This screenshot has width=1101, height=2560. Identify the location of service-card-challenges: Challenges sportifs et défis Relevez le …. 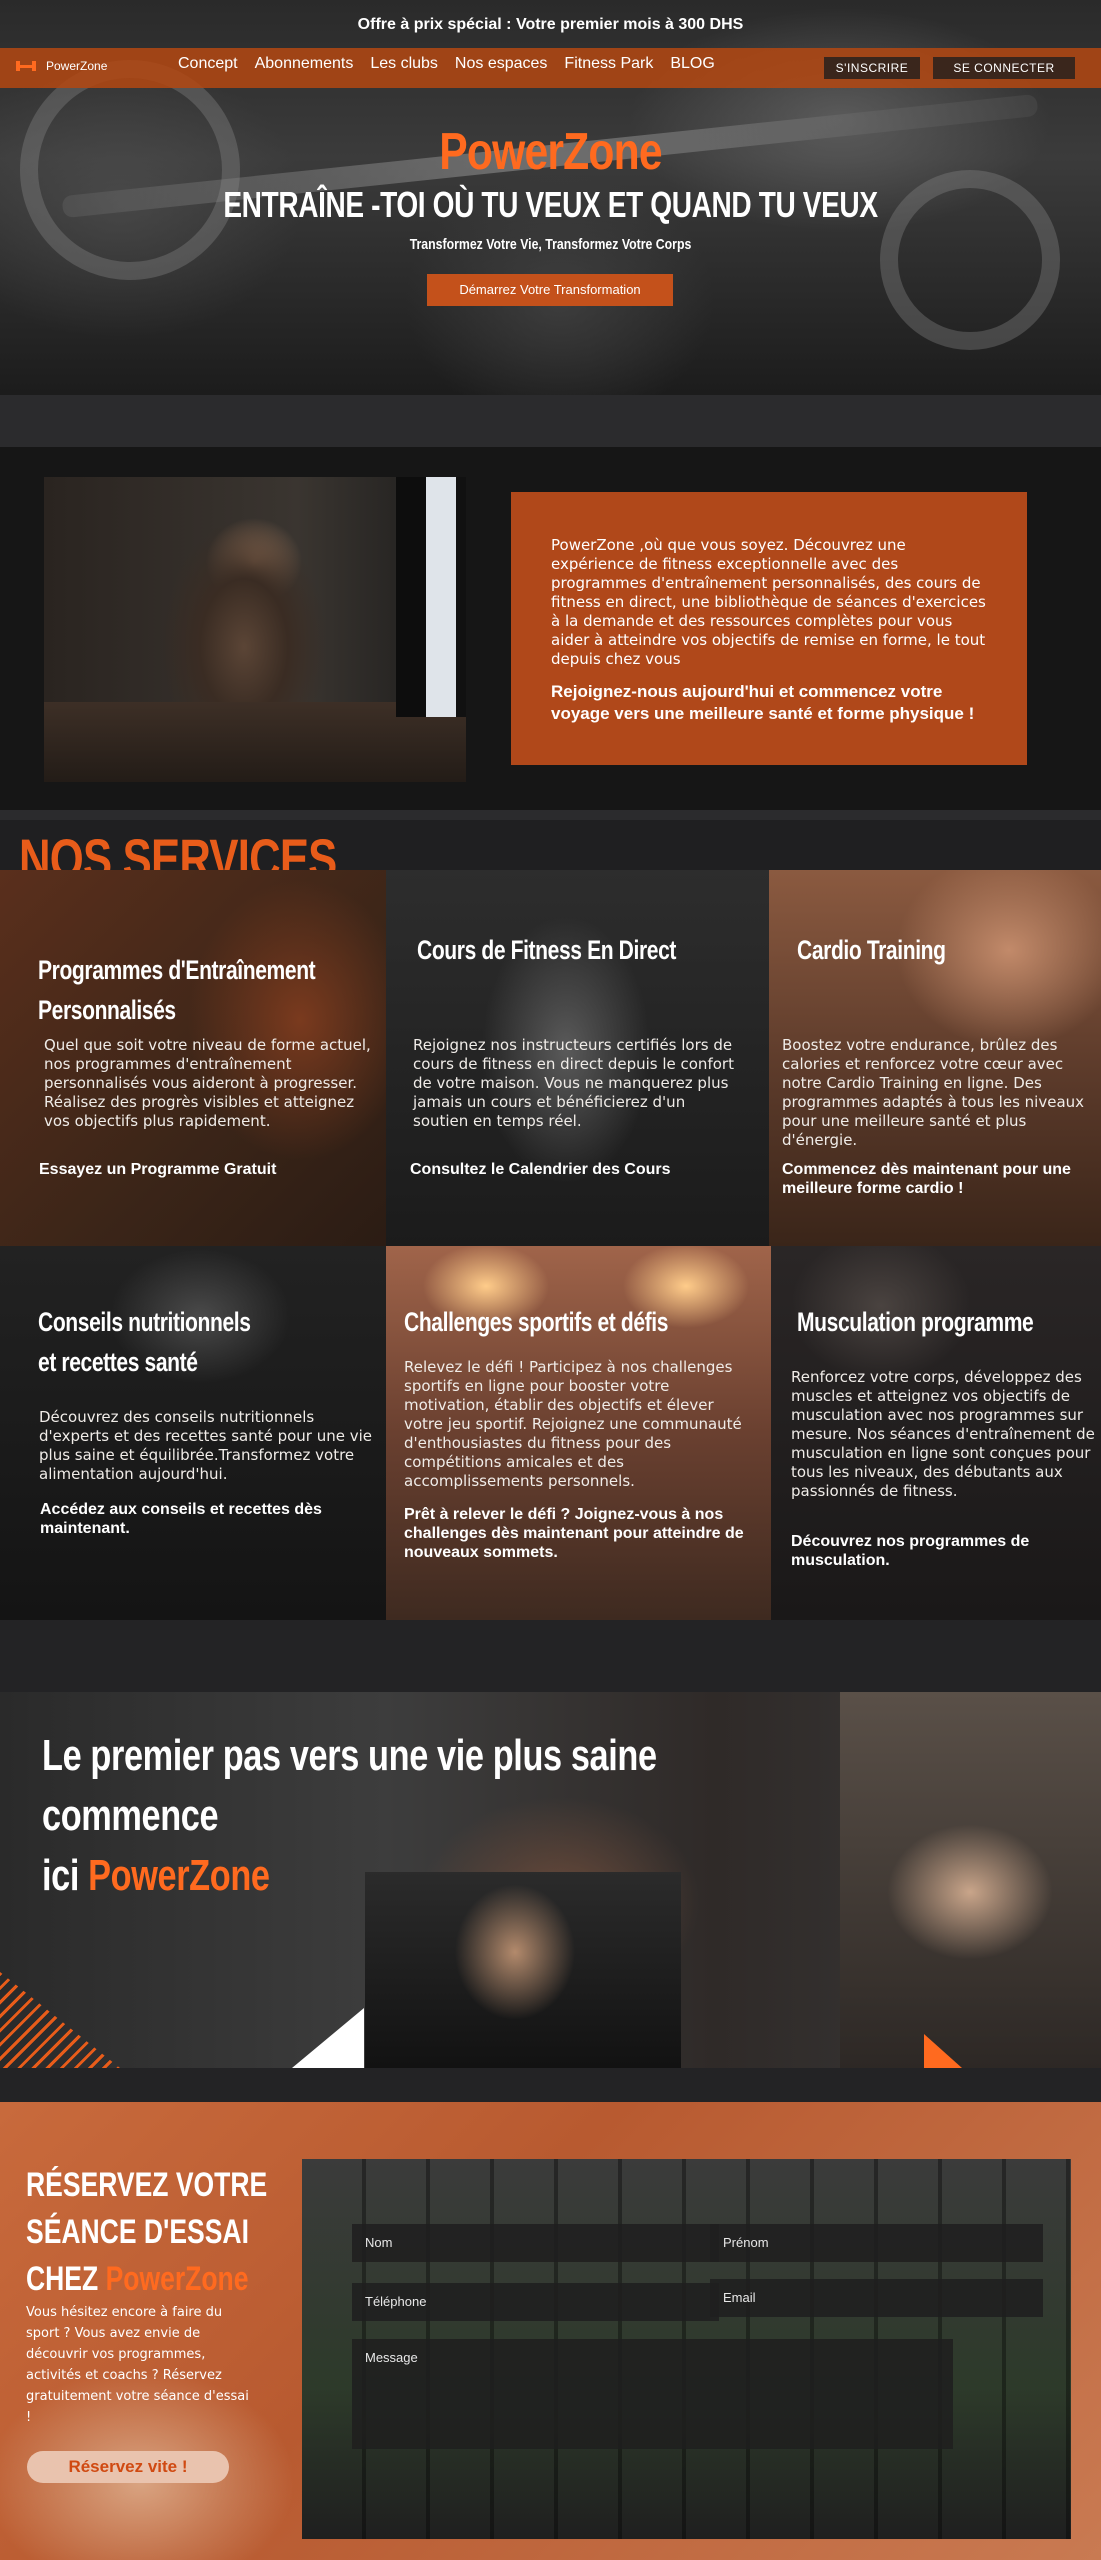
(578, 1433).